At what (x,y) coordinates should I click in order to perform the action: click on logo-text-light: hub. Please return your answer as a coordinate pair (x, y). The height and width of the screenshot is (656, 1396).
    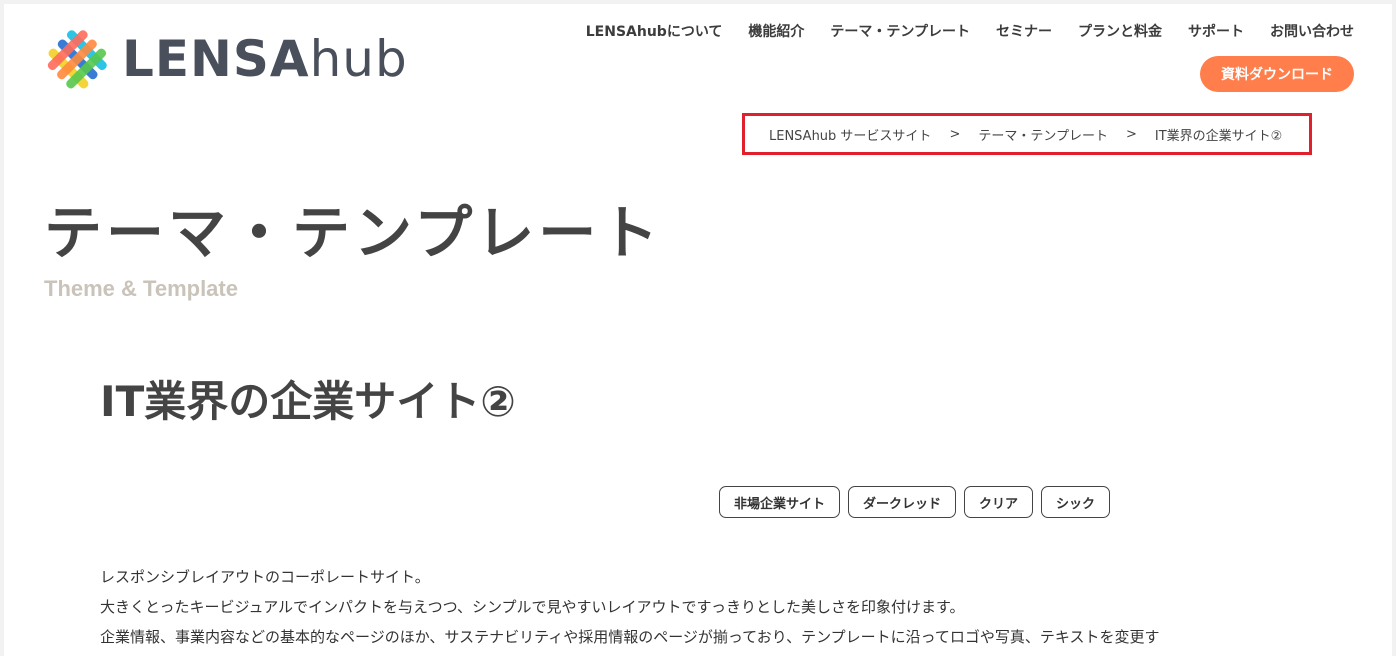
    Looking at the image, I should click on (358, 59).